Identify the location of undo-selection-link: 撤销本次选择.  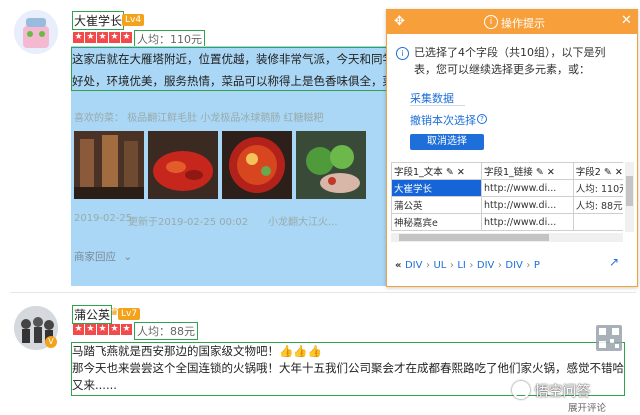
(443, 120).